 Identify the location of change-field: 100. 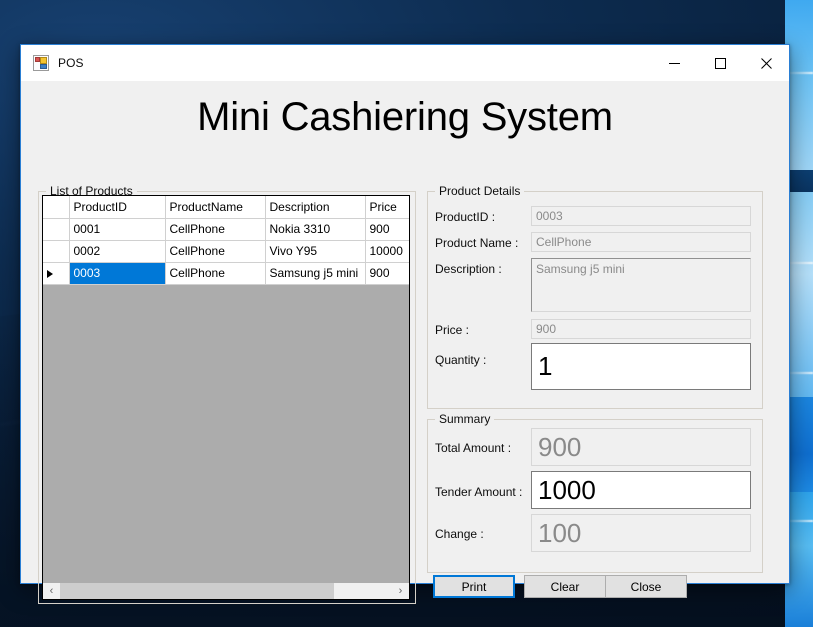
(641, 533).